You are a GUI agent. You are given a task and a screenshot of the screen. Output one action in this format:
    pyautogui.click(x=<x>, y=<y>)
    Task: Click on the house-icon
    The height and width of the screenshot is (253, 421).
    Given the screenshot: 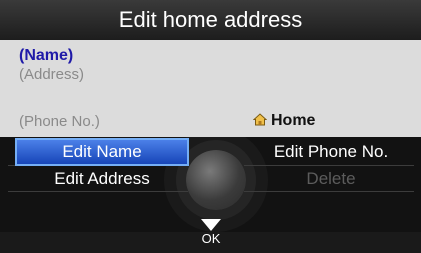 What is the action you would take?
    pyautogui.click(x=260, y=119)
    